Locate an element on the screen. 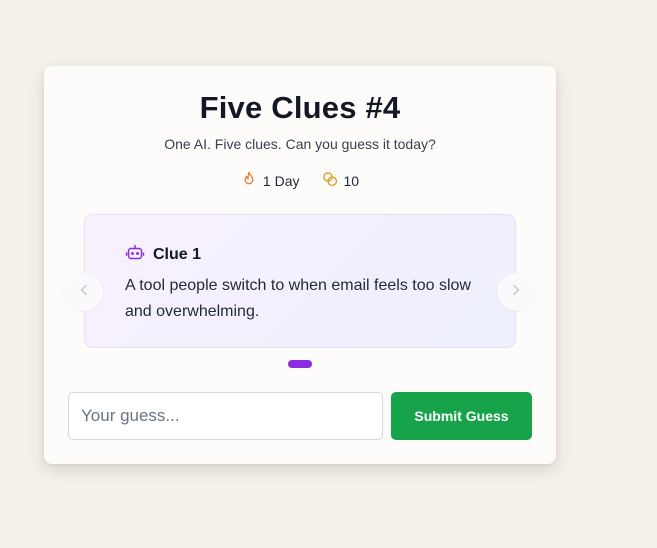 The width and height of the screenshot is (657, 548). chevron-left-icon is located at coordinates (84, 292).